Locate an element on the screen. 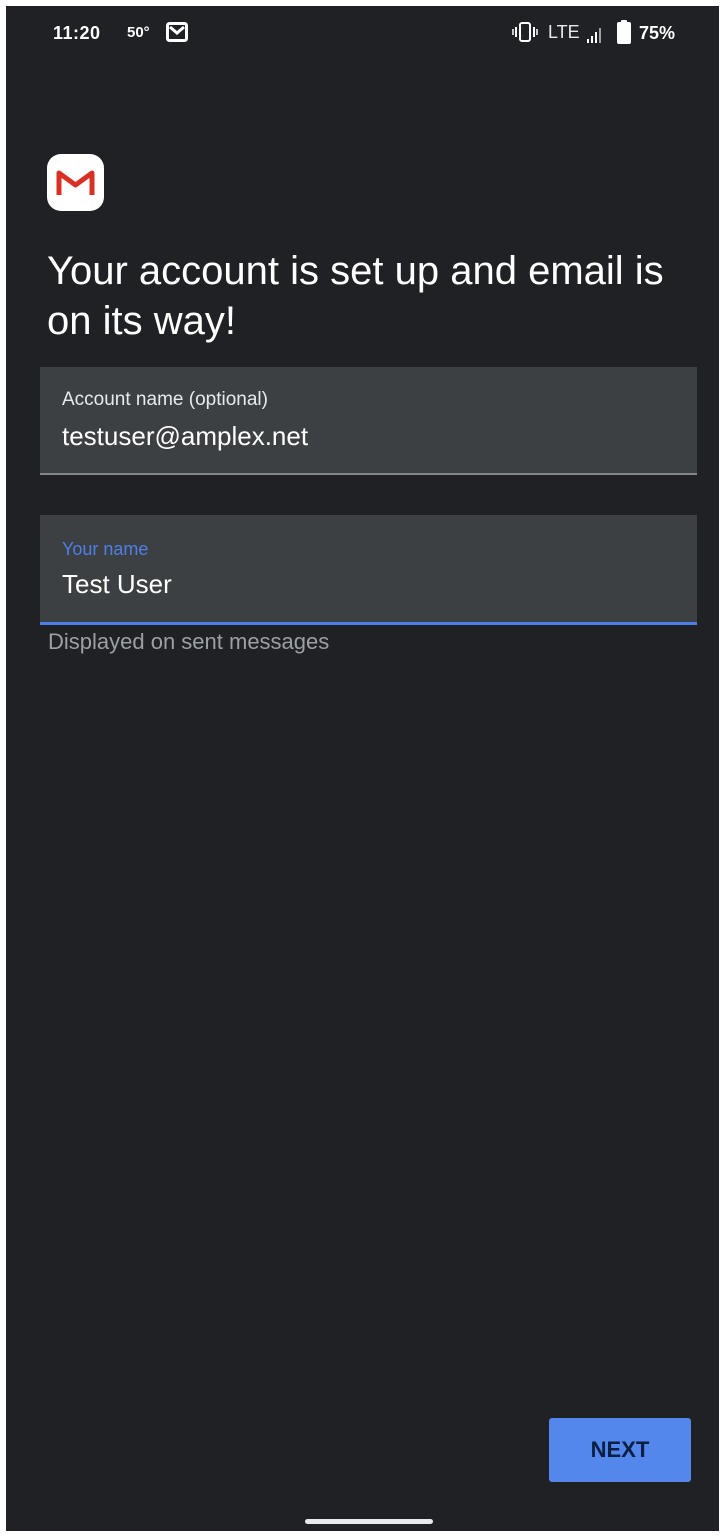 This screenshot has height=1537, width=725. home-indicator is located at coordinates (369, 1521).